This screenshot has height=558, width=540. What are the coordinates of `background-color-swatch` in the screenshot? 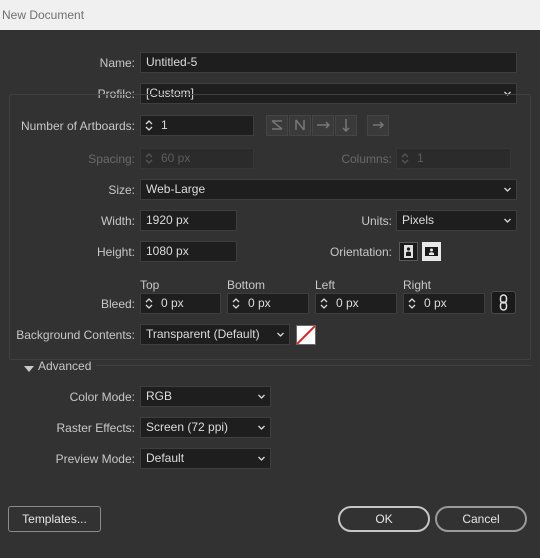 It's located at (306, 335).